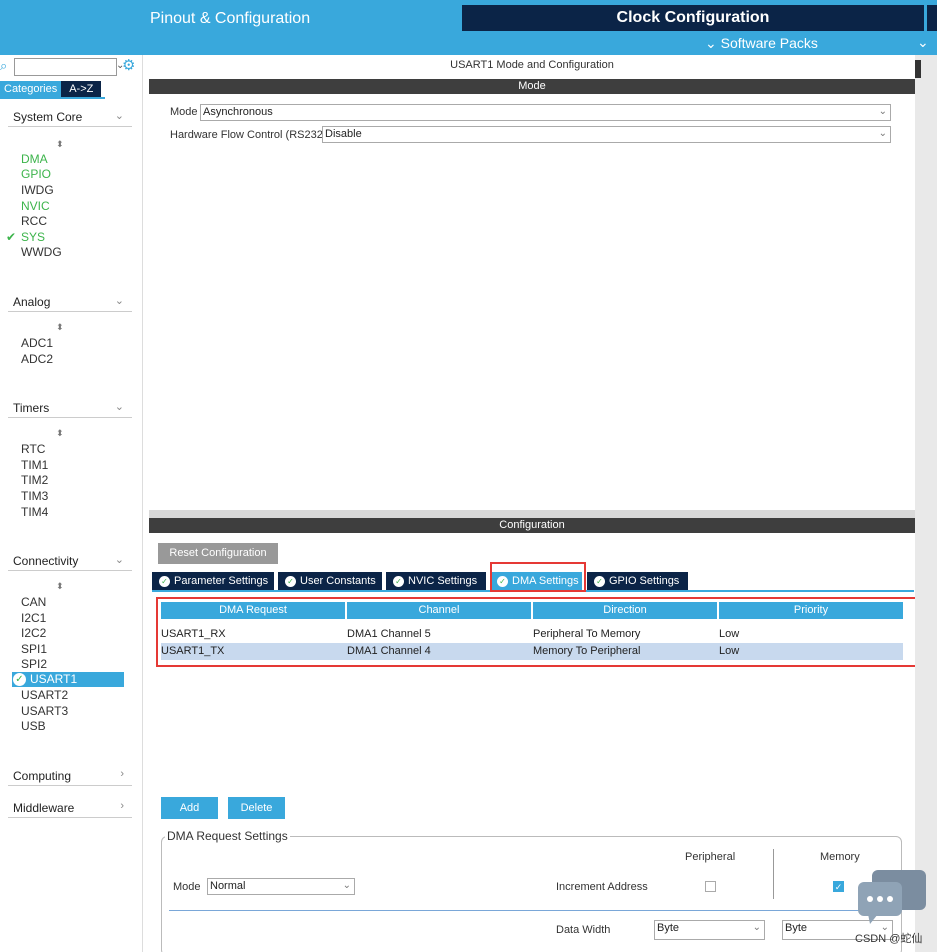 Image resolution: width=937 pixels, height=952 pixels. I want to click on sidebar-item-usart3: USART3, so click(44, 711).